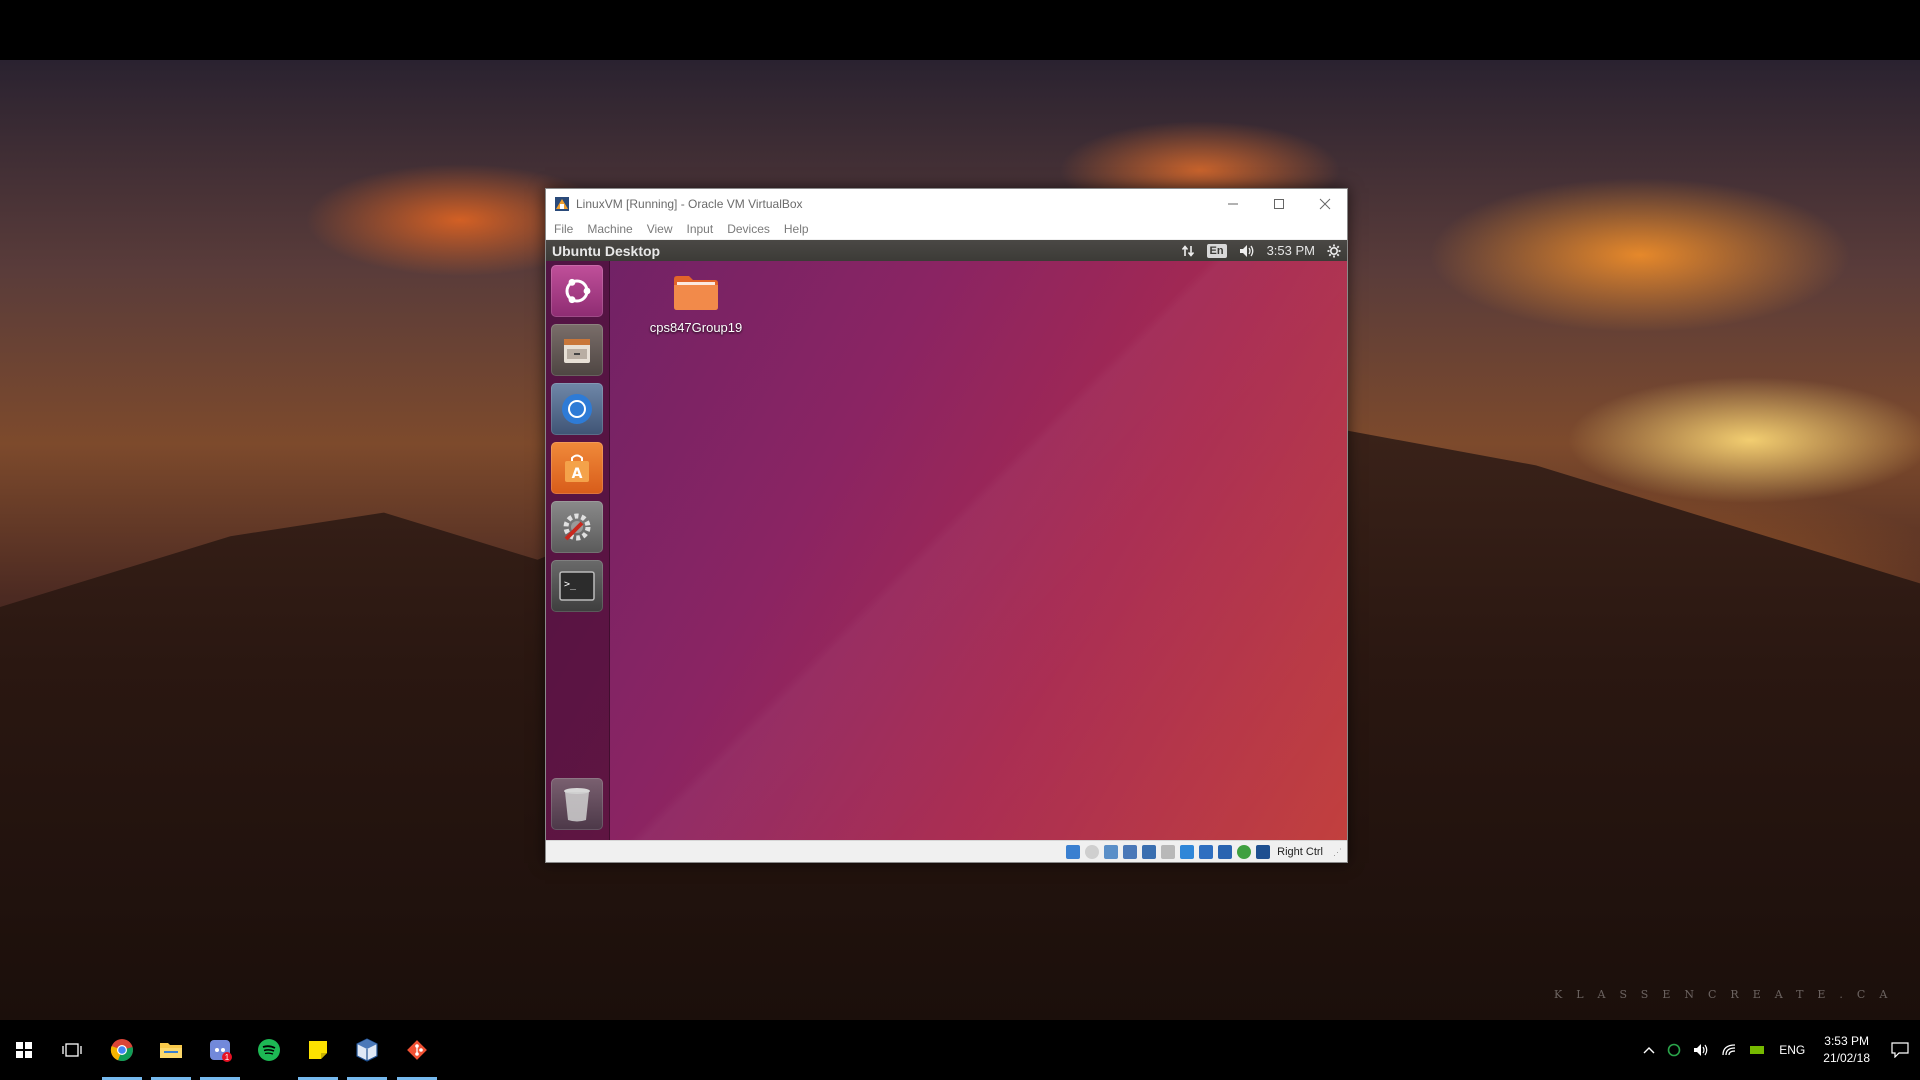  I want to click on git-icon, so click(417, 1050).